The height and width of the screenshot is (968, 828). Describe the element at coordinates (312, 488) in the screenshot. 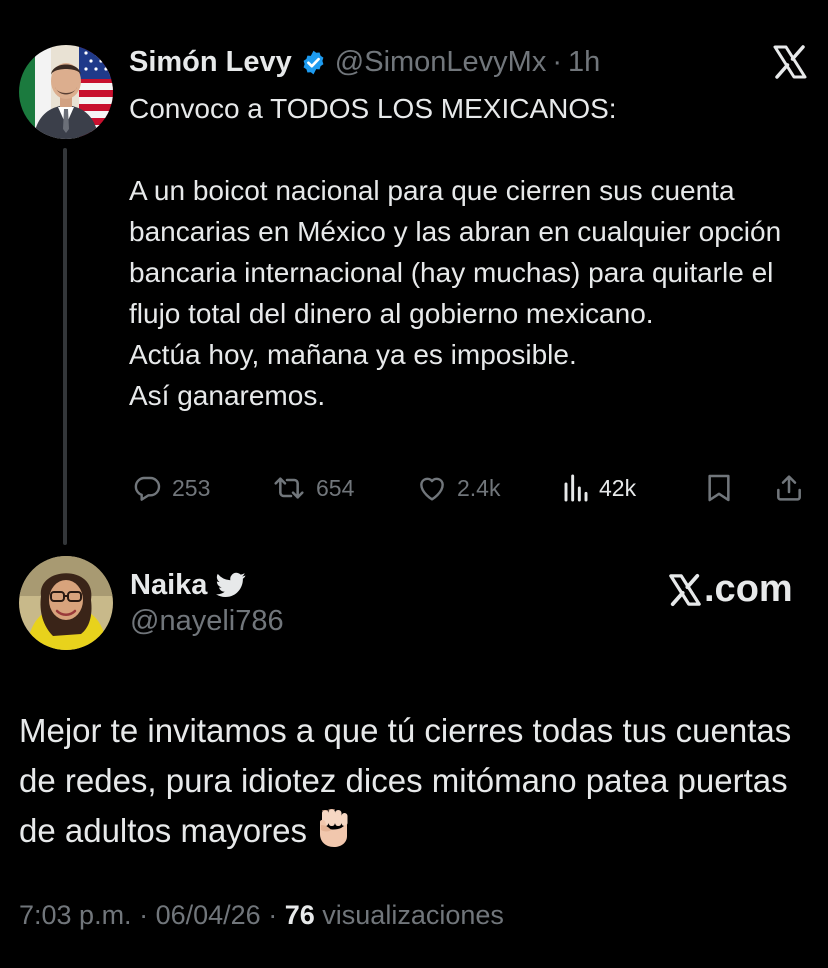

I see `retweet-button: 654` at that location.